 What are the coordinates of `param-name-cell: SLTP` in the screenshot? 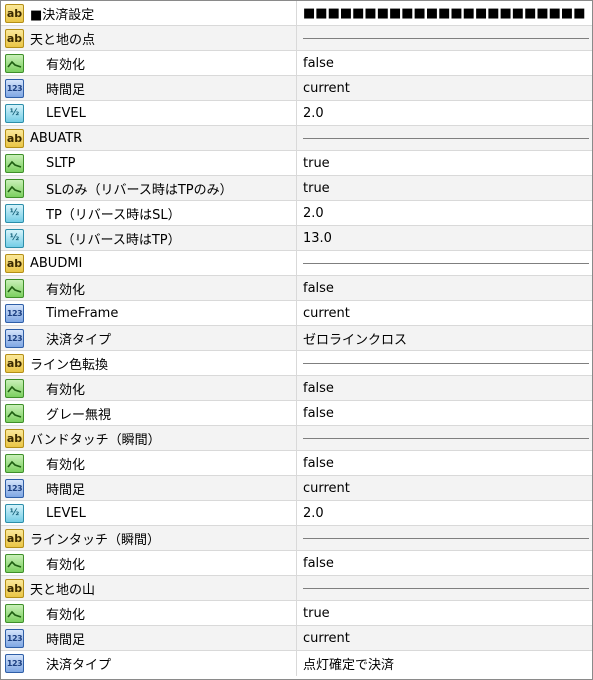 It's located at (149, 163).